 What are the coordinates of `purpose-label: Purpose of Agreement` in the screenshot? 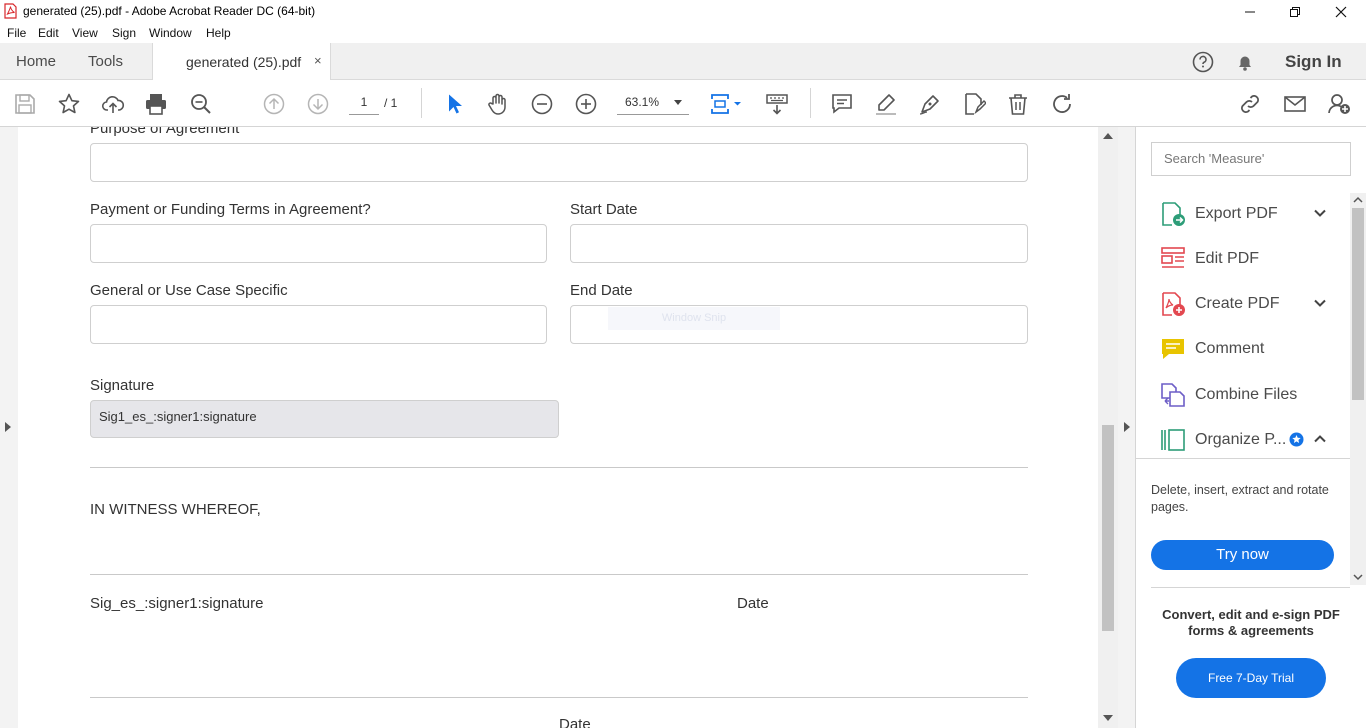 It's located at (165, 132).